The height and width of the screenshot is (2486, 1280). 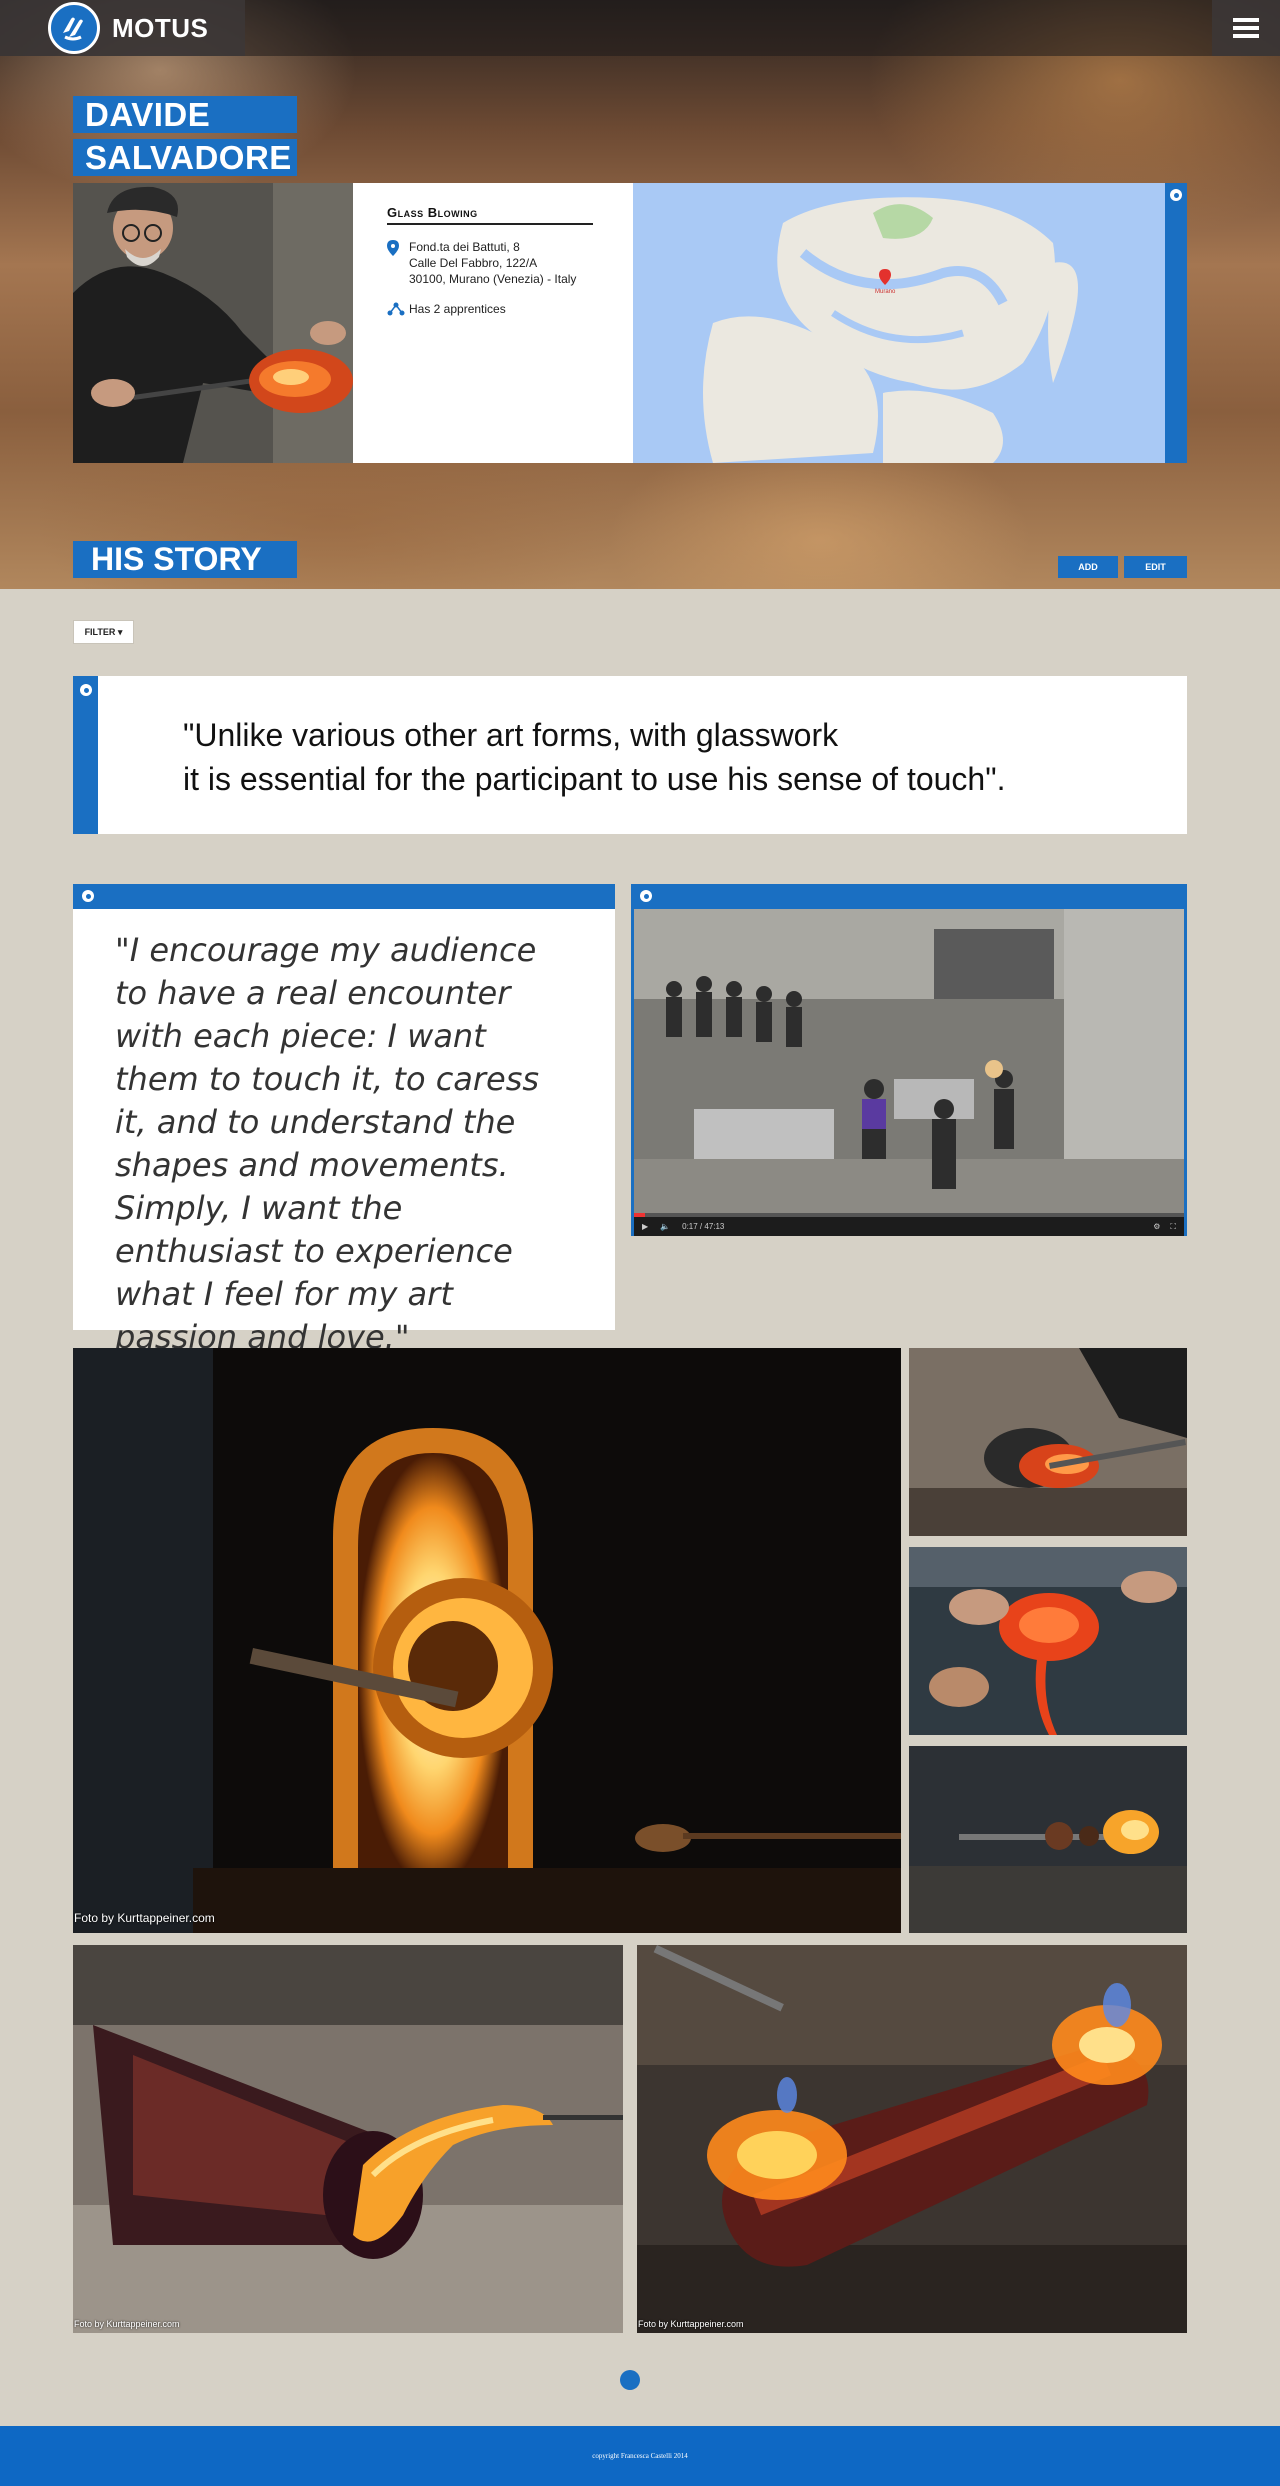 What do you see at coordinates (1155, 567) in the screenshot?
I see `edit-button: EDIT` at bounding box center [1155, 567].